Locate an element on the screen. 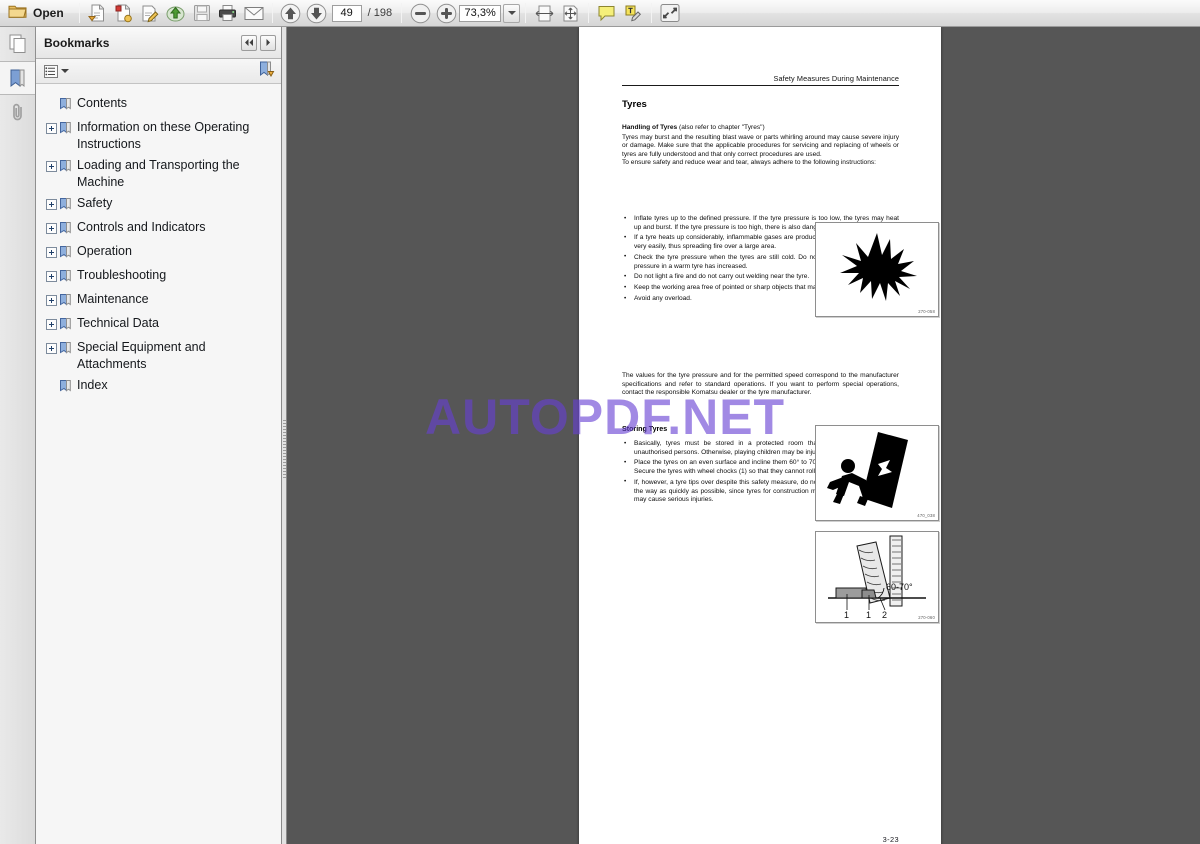 This screenshot has width=1200, height=844. bookmark-item-label: Technical Data is located at coordinates (118, 323).